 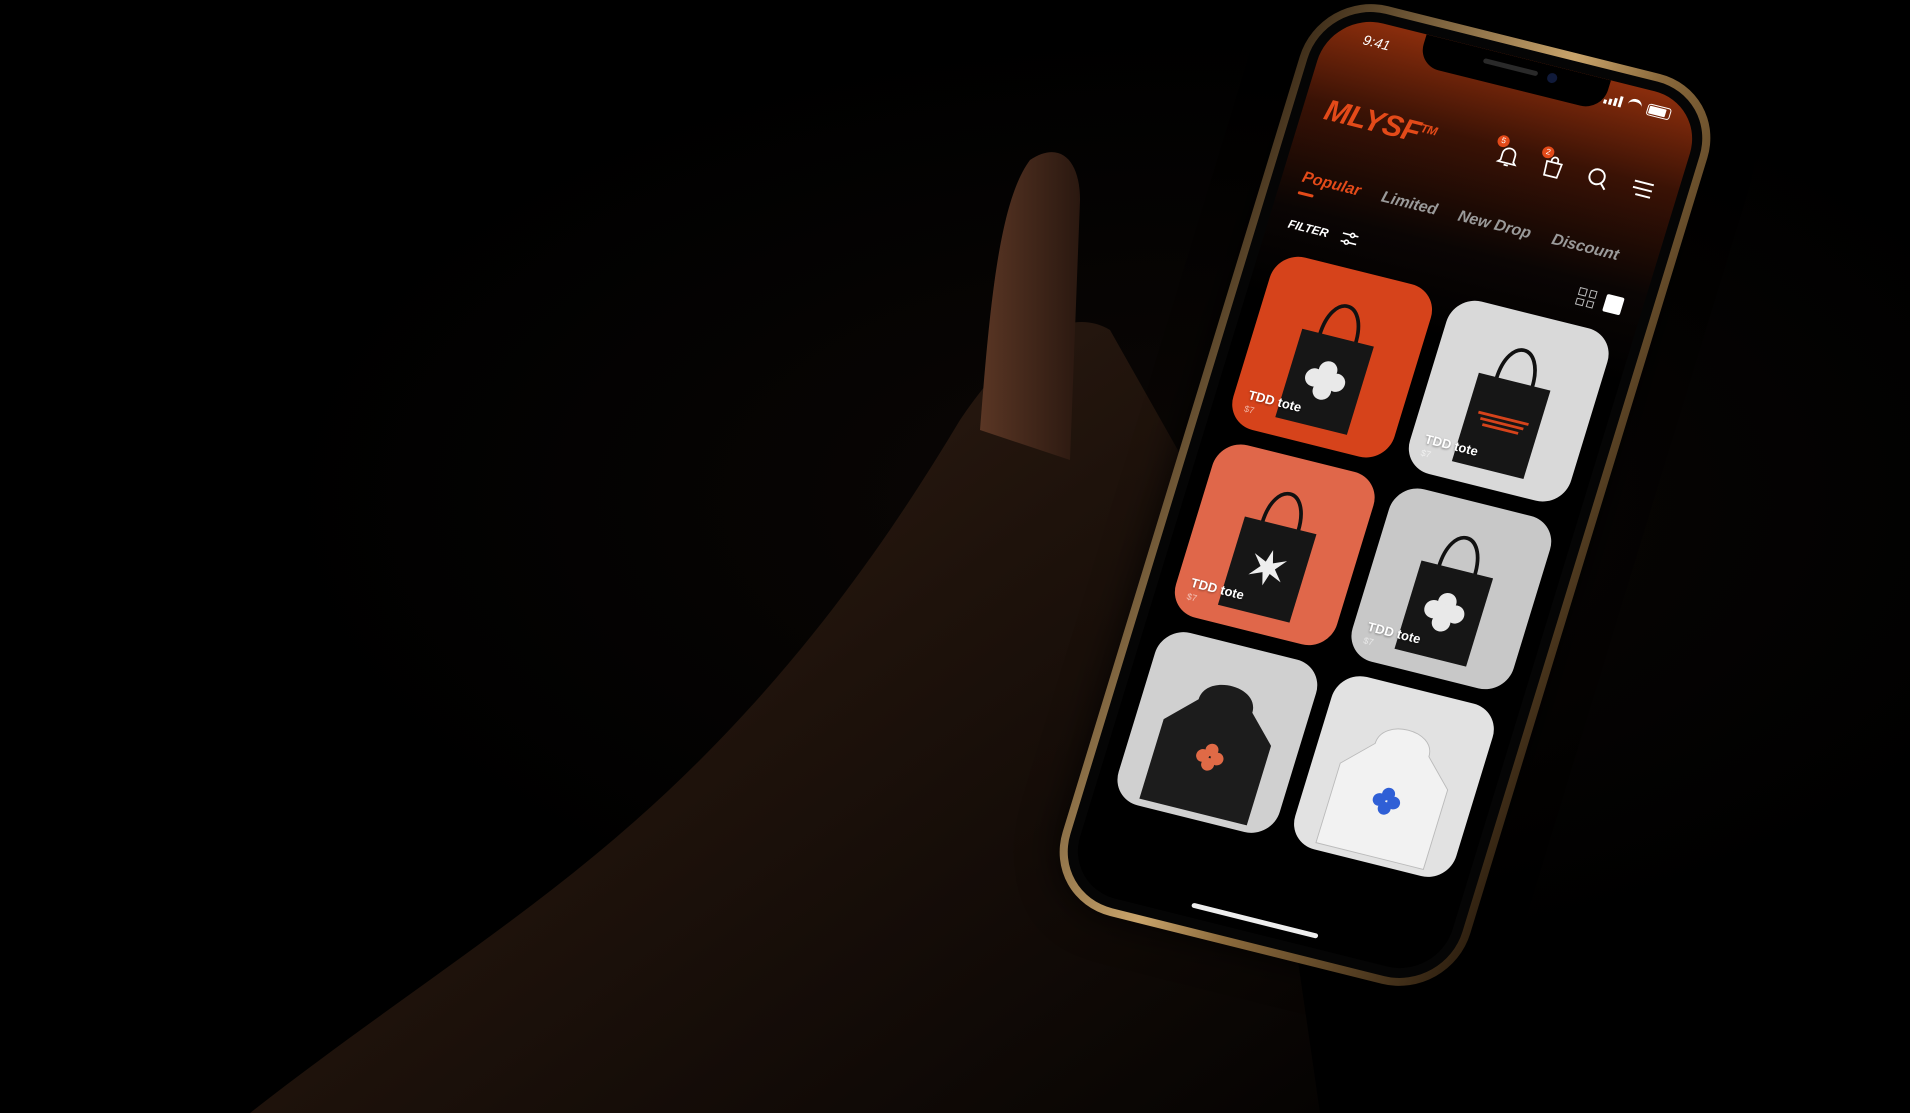 I want to click on brand-logo-text: MLYSF, so click(x=1372, y=121).